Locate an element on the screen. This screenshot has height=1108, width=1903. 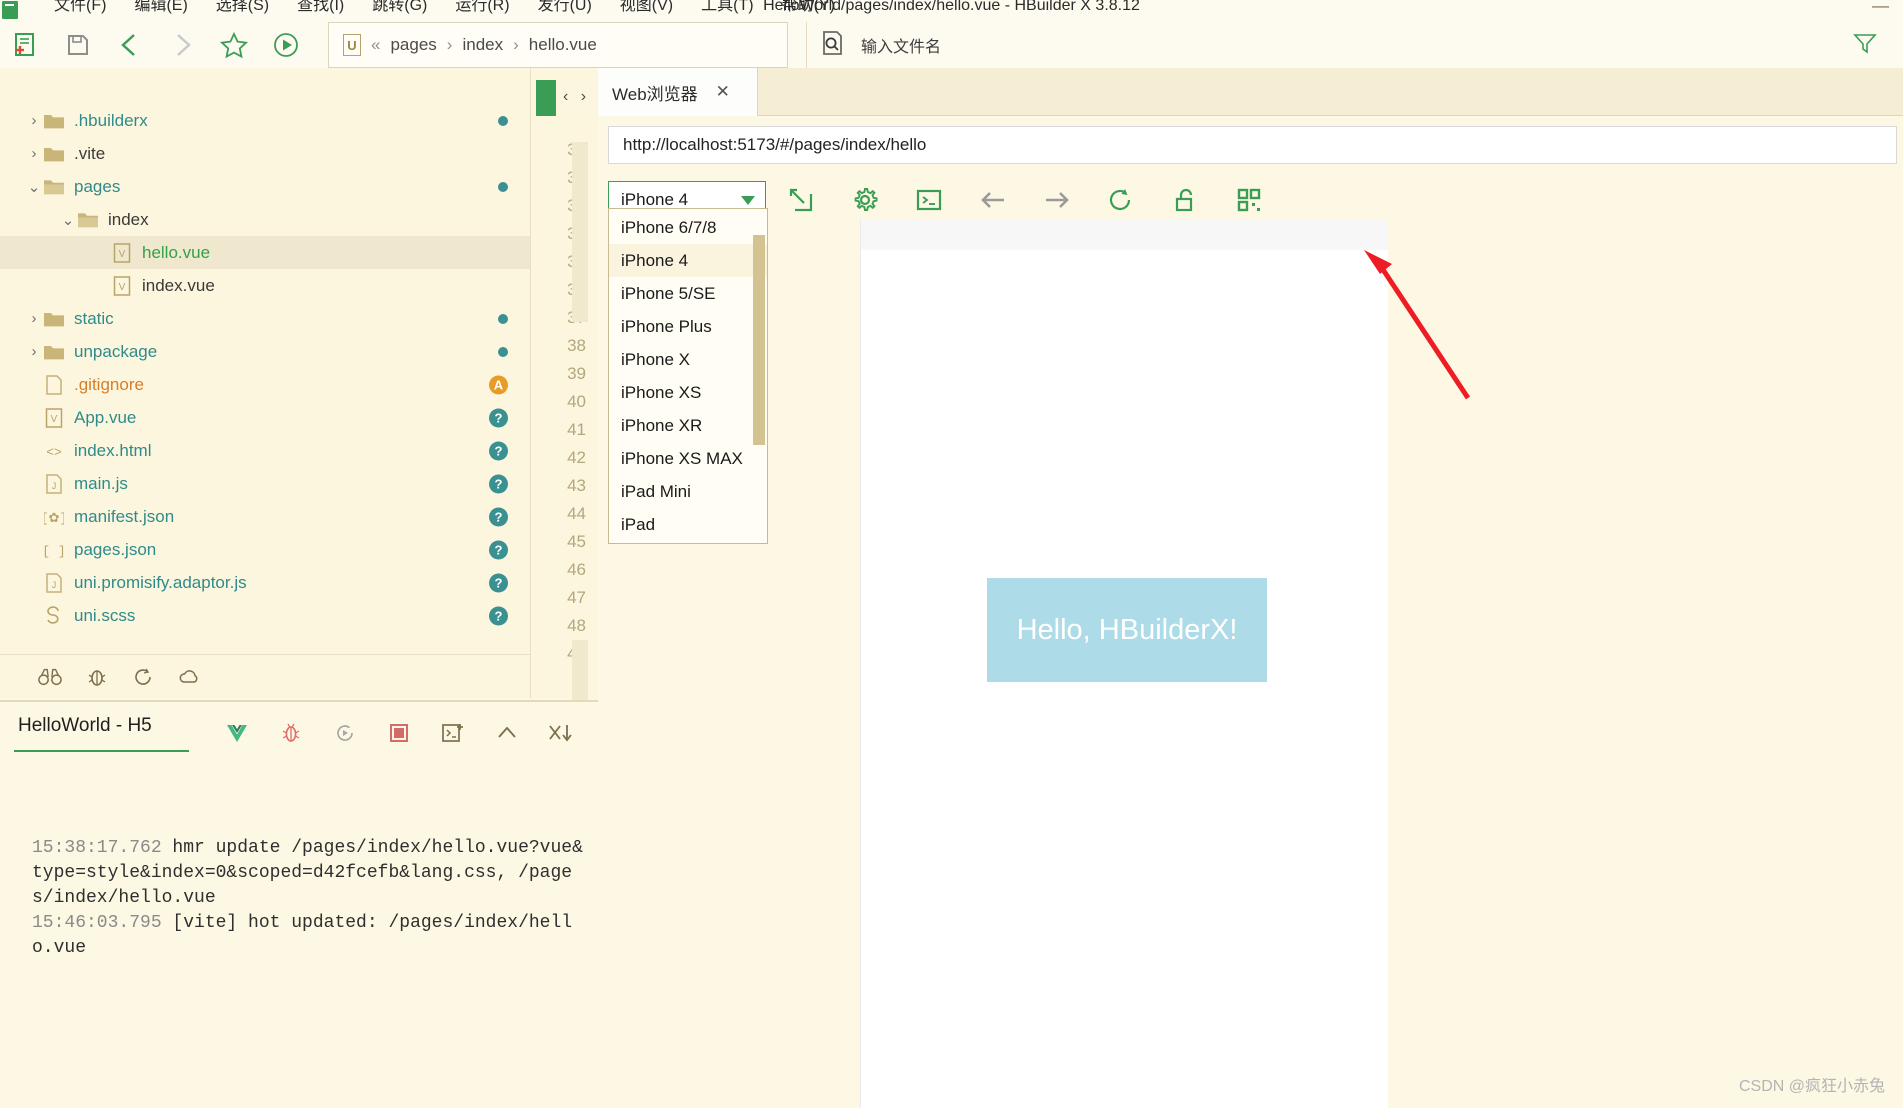
filter-icon is located at coordinates (1865, 45).